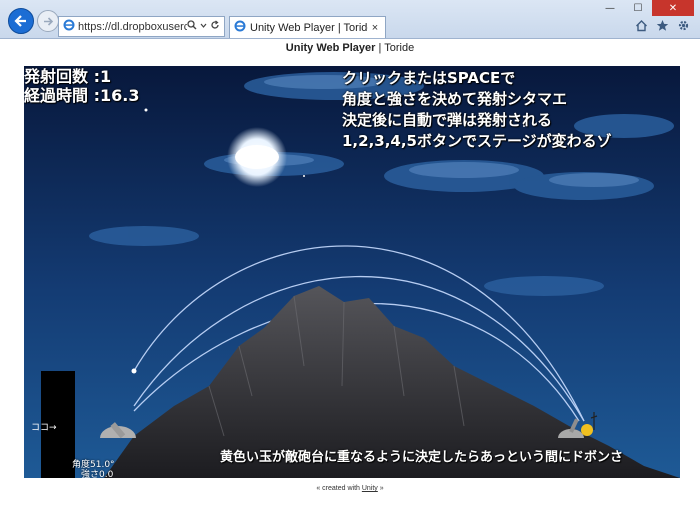 The image size is (700, 525). I want to click on page-title: Unity Web Player | Toride, so click(350, 48).